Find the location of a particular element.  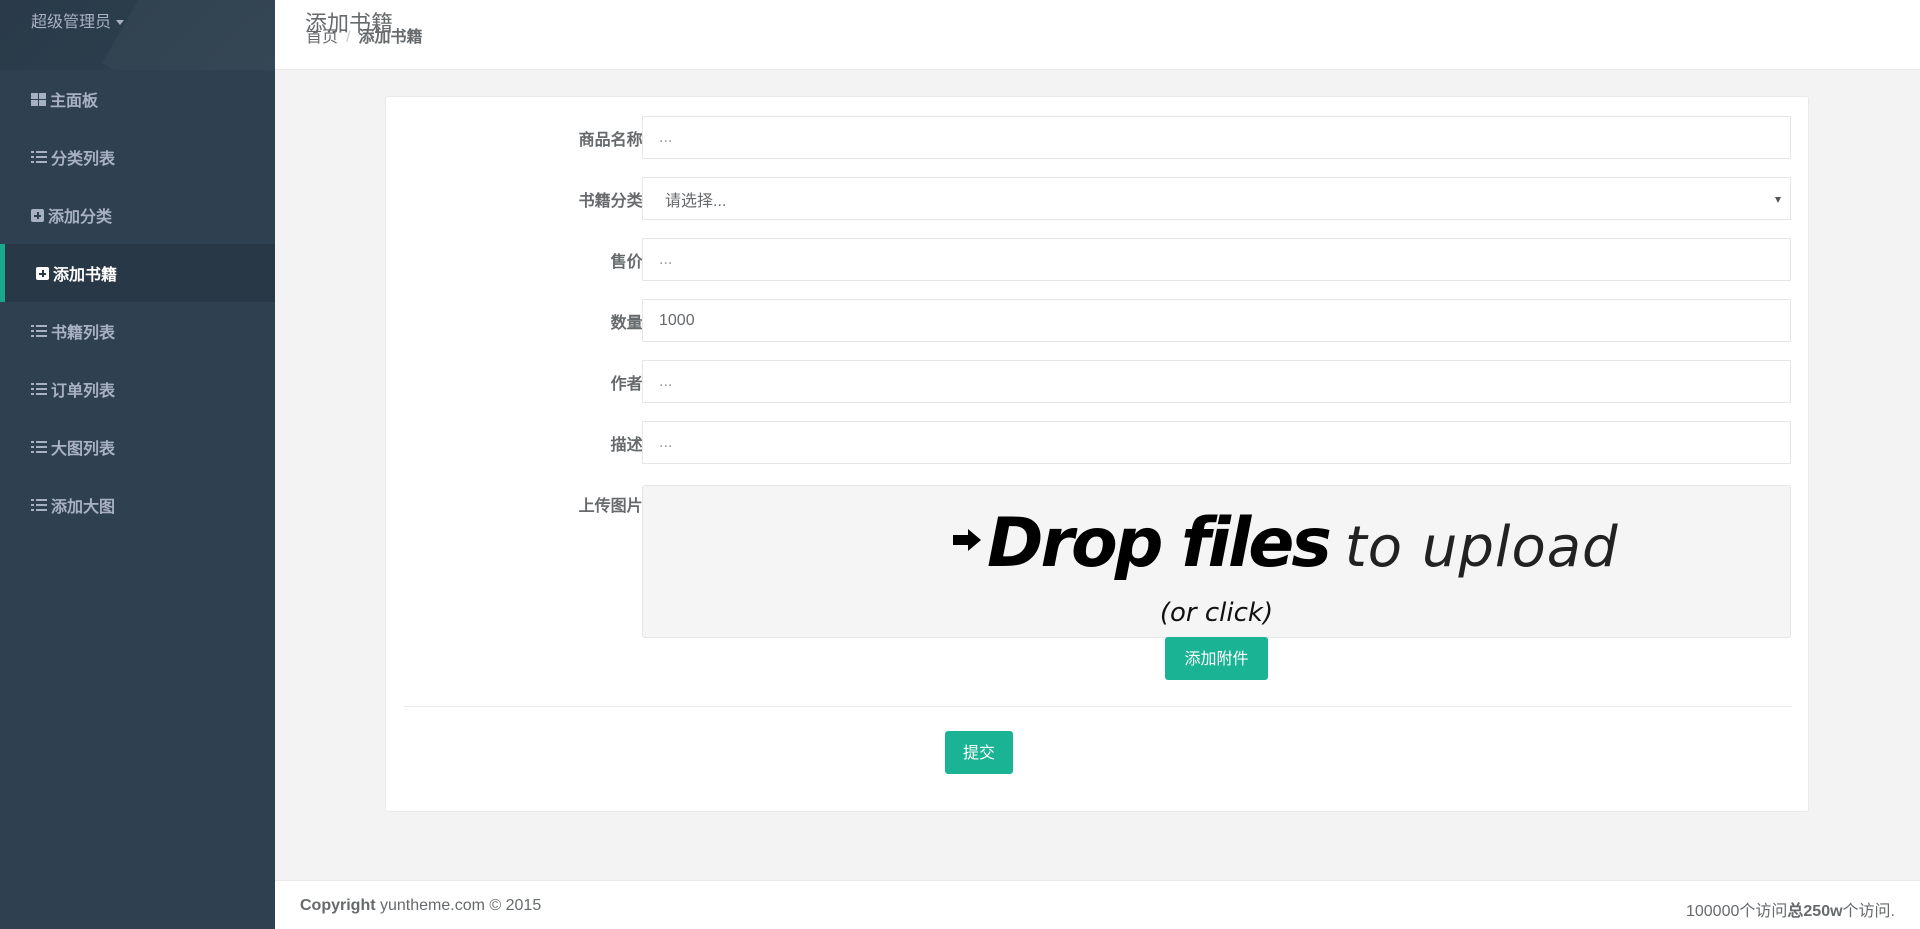

sidebar-item-label: 分类列表 is located at coordinates (83, 159).